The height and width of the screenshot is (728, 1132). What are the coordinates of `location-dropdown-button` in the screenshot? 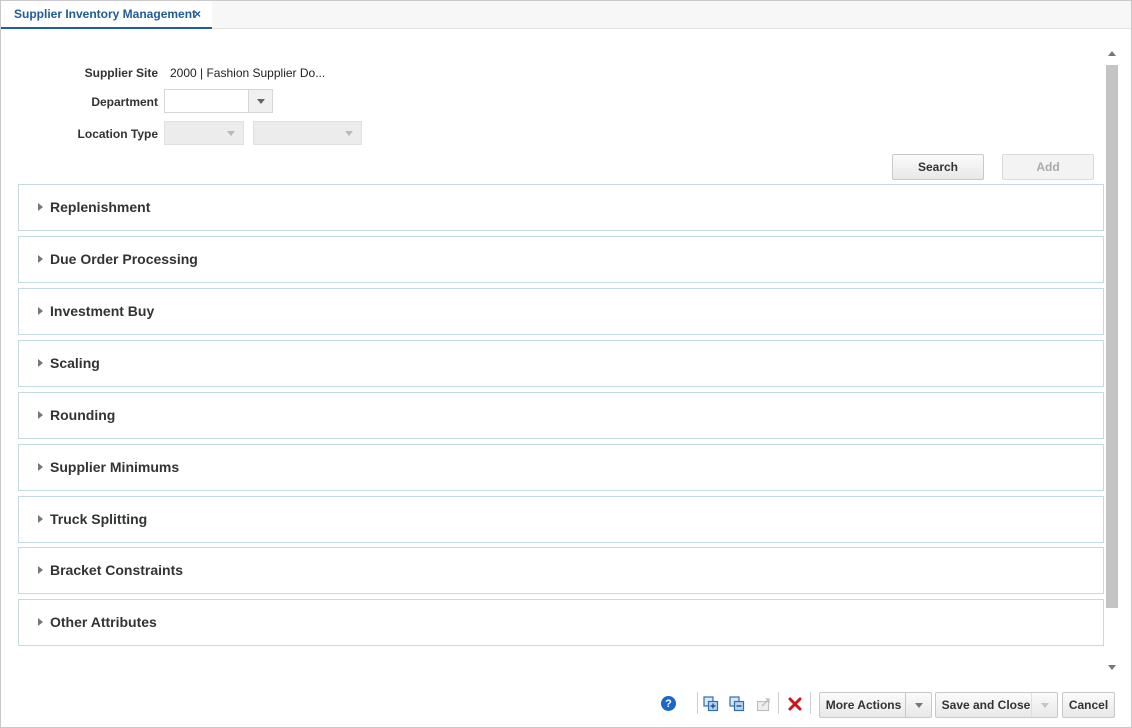 It's located at (349, 133).